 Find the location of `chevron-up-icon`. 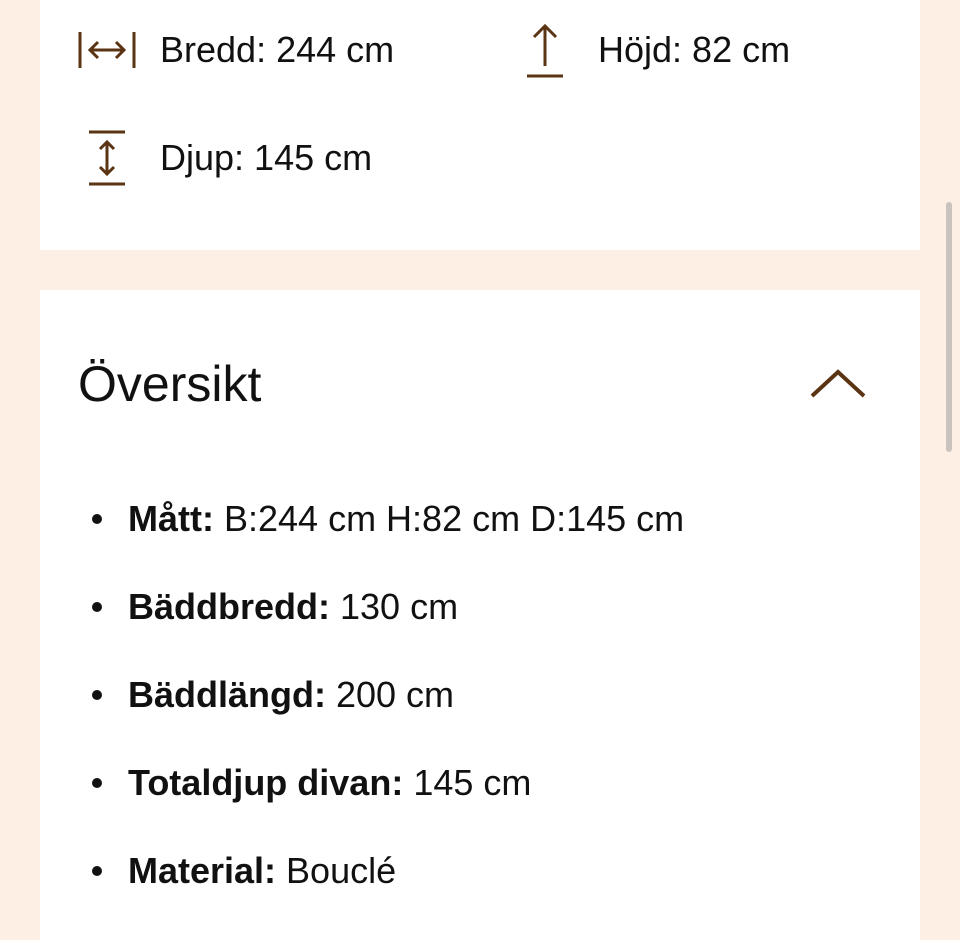

chevron-up-icon is located at coordinates (838, 383).